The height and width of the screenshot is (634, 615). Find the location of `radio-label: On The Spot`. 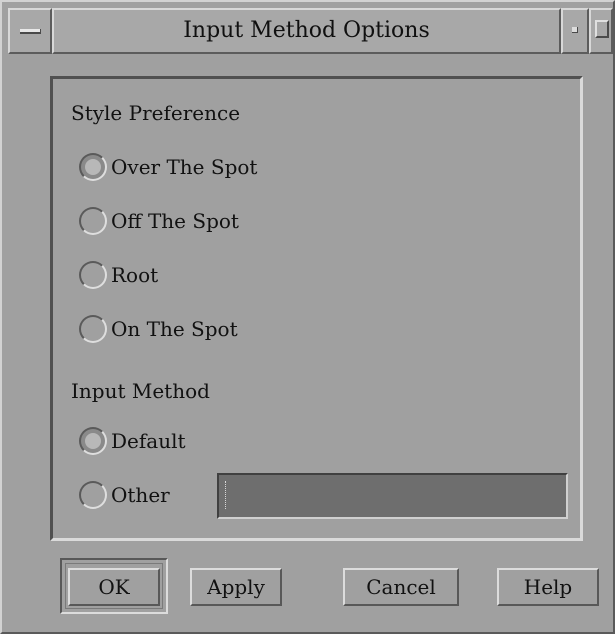

radio-label: On The Spot is located at coordinates (174, 329).